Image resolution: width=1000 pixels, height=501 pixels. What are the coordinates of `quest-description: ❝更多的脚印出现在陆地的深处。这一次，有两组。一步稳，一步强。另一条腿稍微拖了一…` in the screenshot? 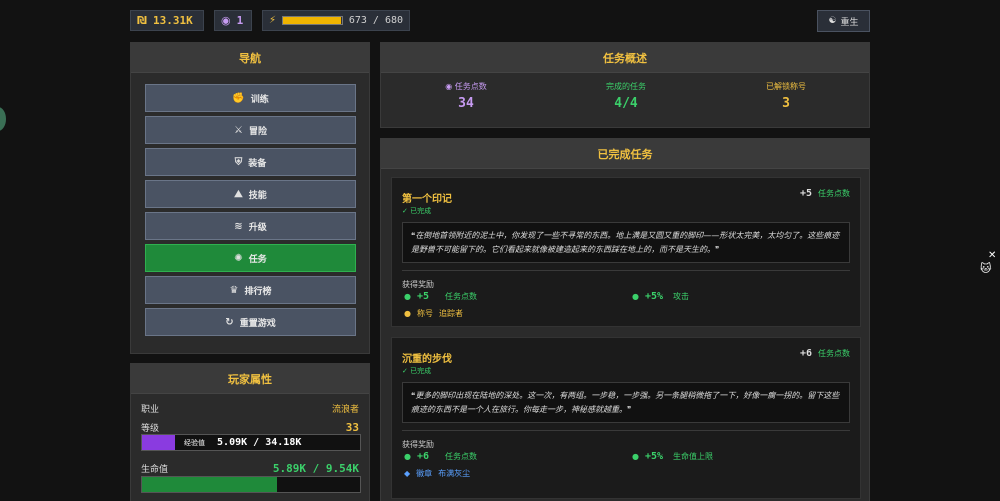 It's located at (626, 402).